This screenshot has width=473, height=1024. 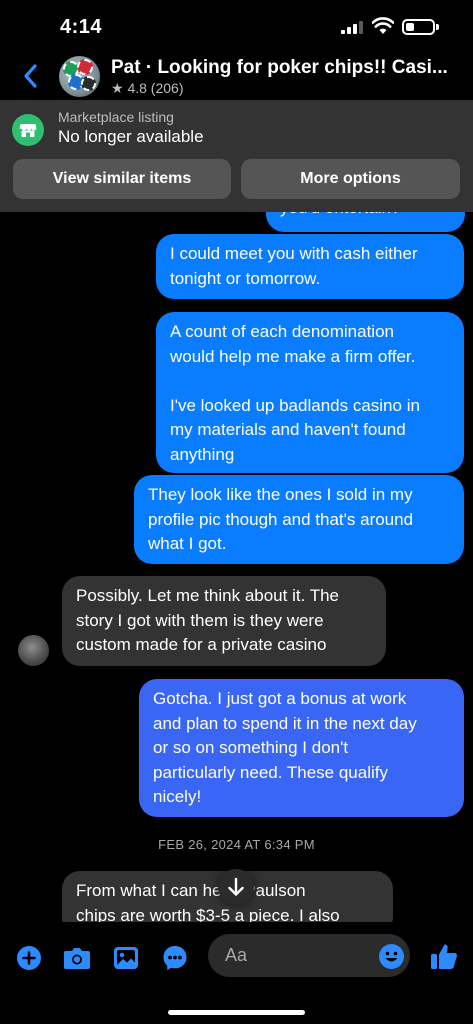 What do you see at coordinates (352, 27) in the screenshot?
I see `cellular-signal-icon` at bounding box center [352, 27].